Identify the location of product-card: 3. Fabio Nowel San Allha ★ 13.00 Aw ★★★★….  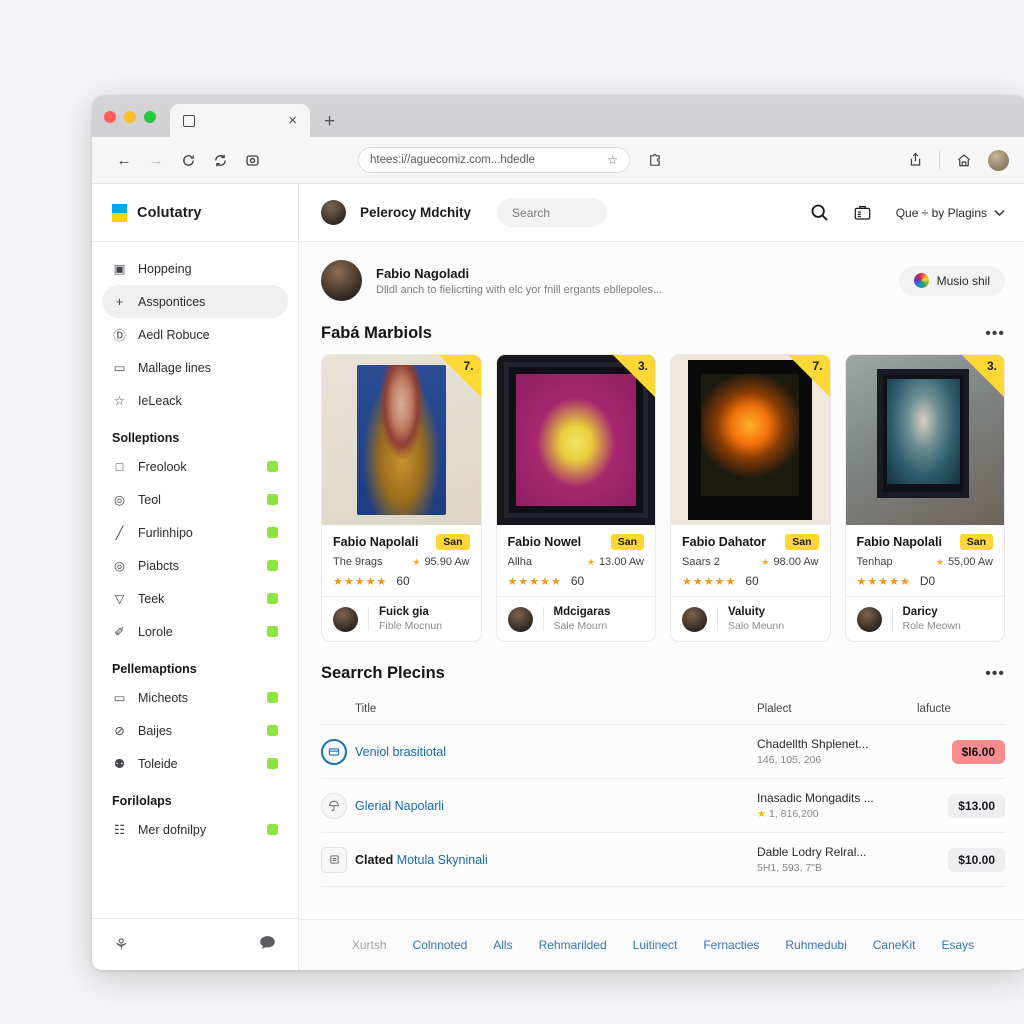
(575, 498).